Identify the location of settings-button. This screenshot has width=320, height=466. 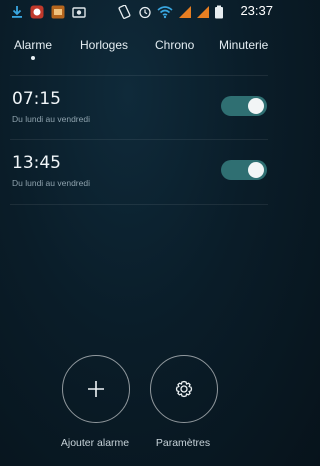
(184, 389).